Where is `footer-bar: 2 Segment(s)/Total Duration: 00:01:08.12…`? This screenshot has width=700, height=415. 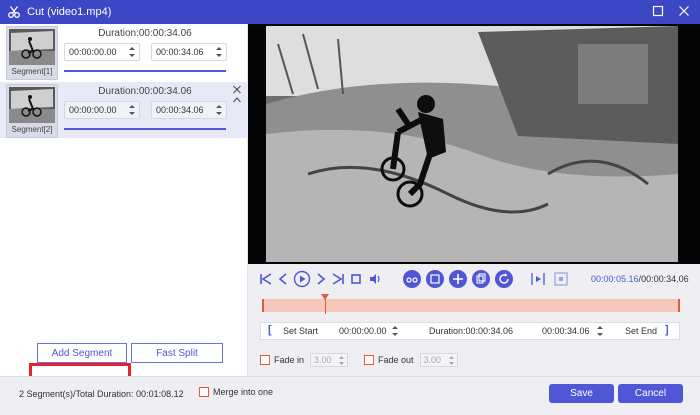 footer-bar: 2 Segment(s)/Total Duration: 00:01:08.12… is located at coordinates (350, 395).